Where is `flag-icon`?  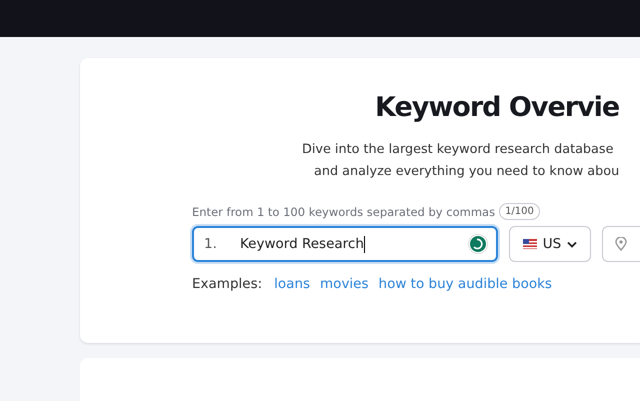 flag-icon is located at coordinates (529, 244).